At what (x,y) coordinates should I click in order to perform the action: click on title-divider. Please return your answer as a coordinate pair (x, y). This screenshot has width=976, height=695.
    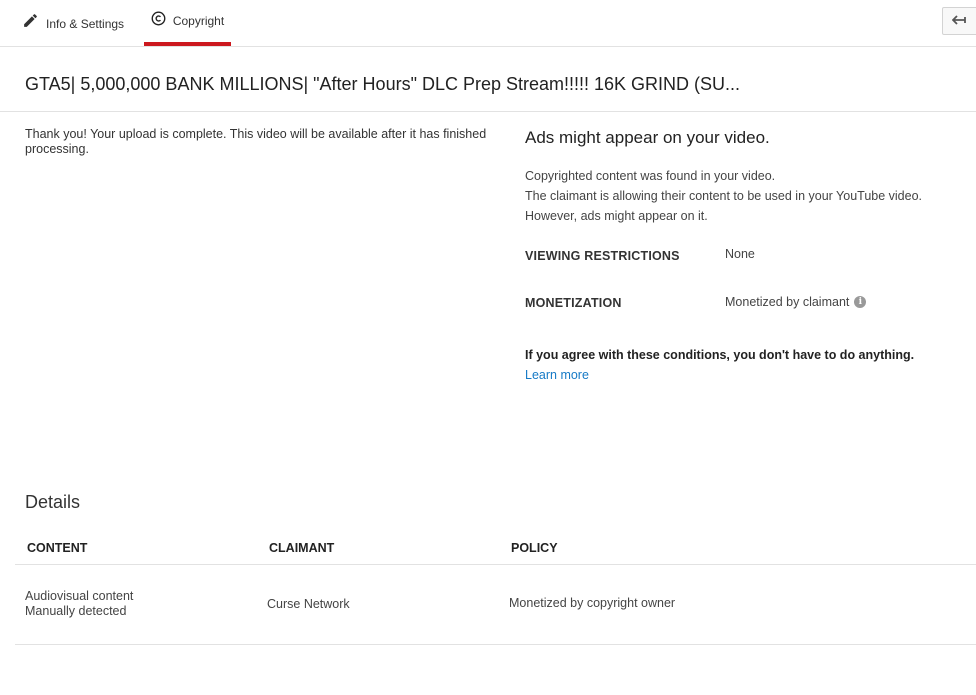
    Looking at the image, I should click on (488, 111).